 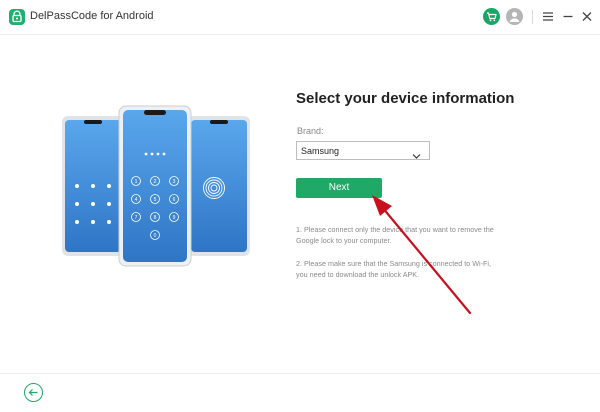 What do you see at coordinates (416, 153) in the screenshot?
I see `chevron-down-icon` at bounding box center [416, 153].